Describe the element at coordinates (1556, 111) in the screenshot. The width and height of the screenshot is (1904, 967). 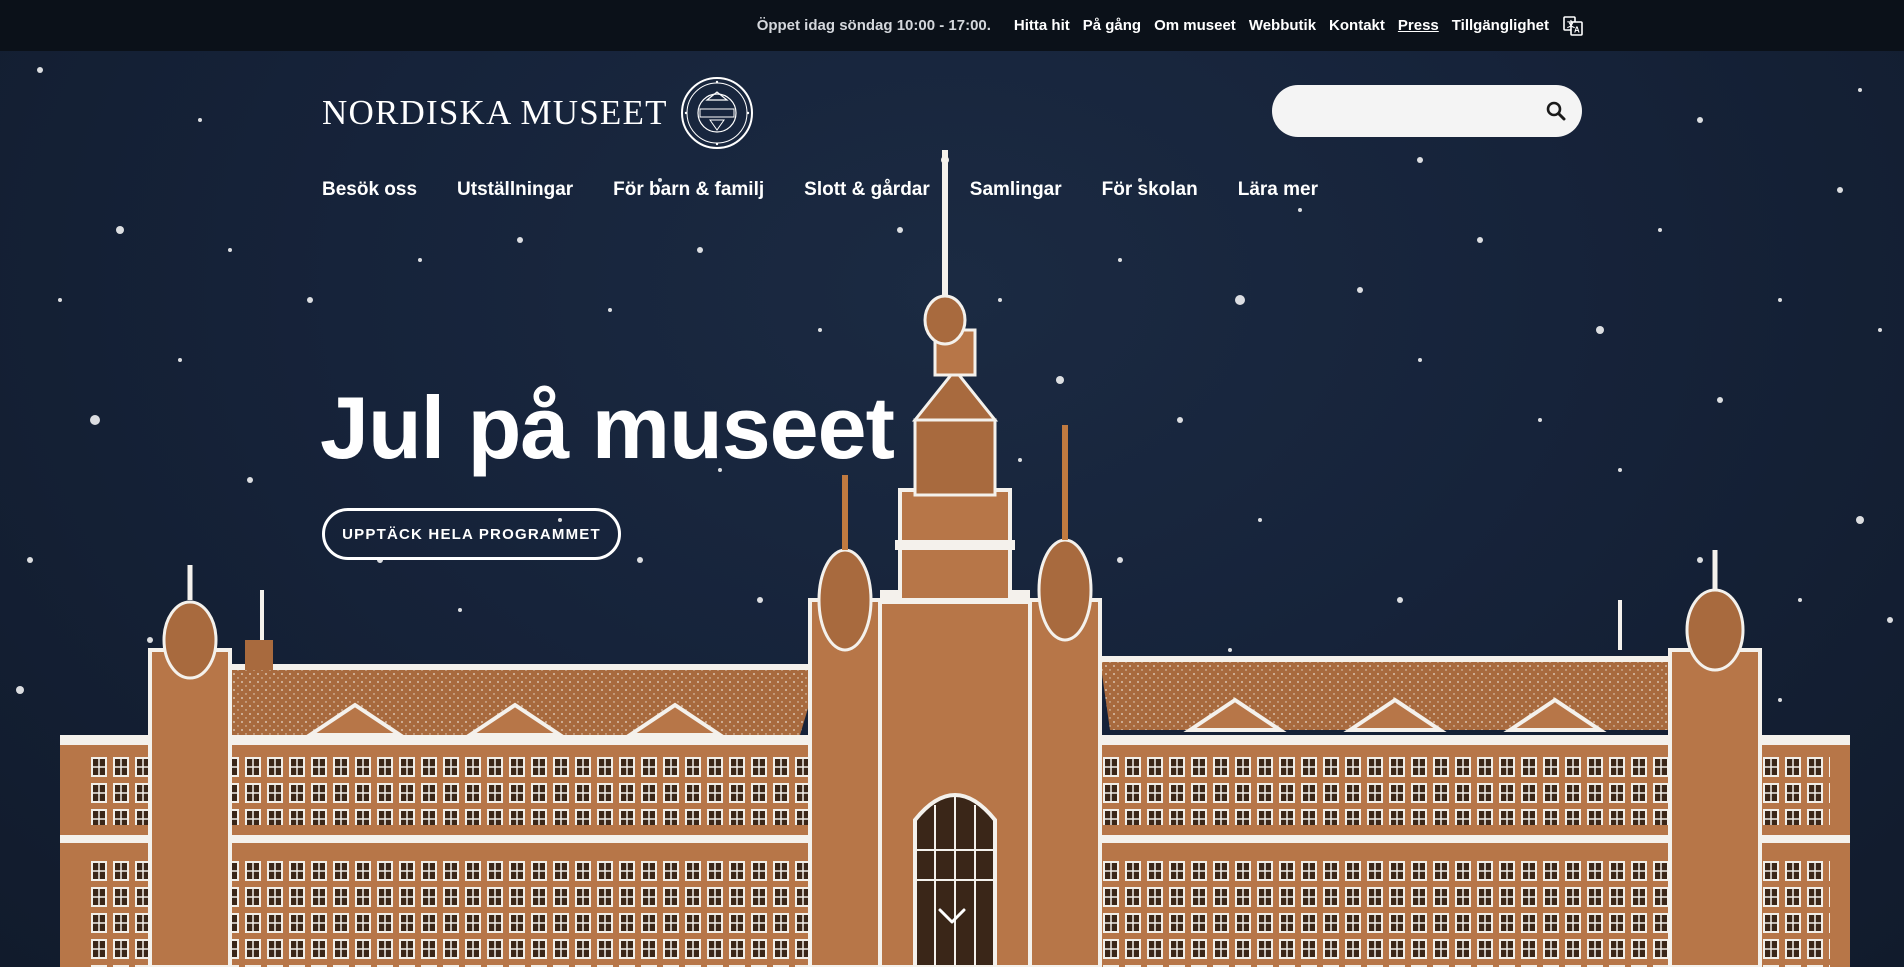
I see `search-icon` at that location.